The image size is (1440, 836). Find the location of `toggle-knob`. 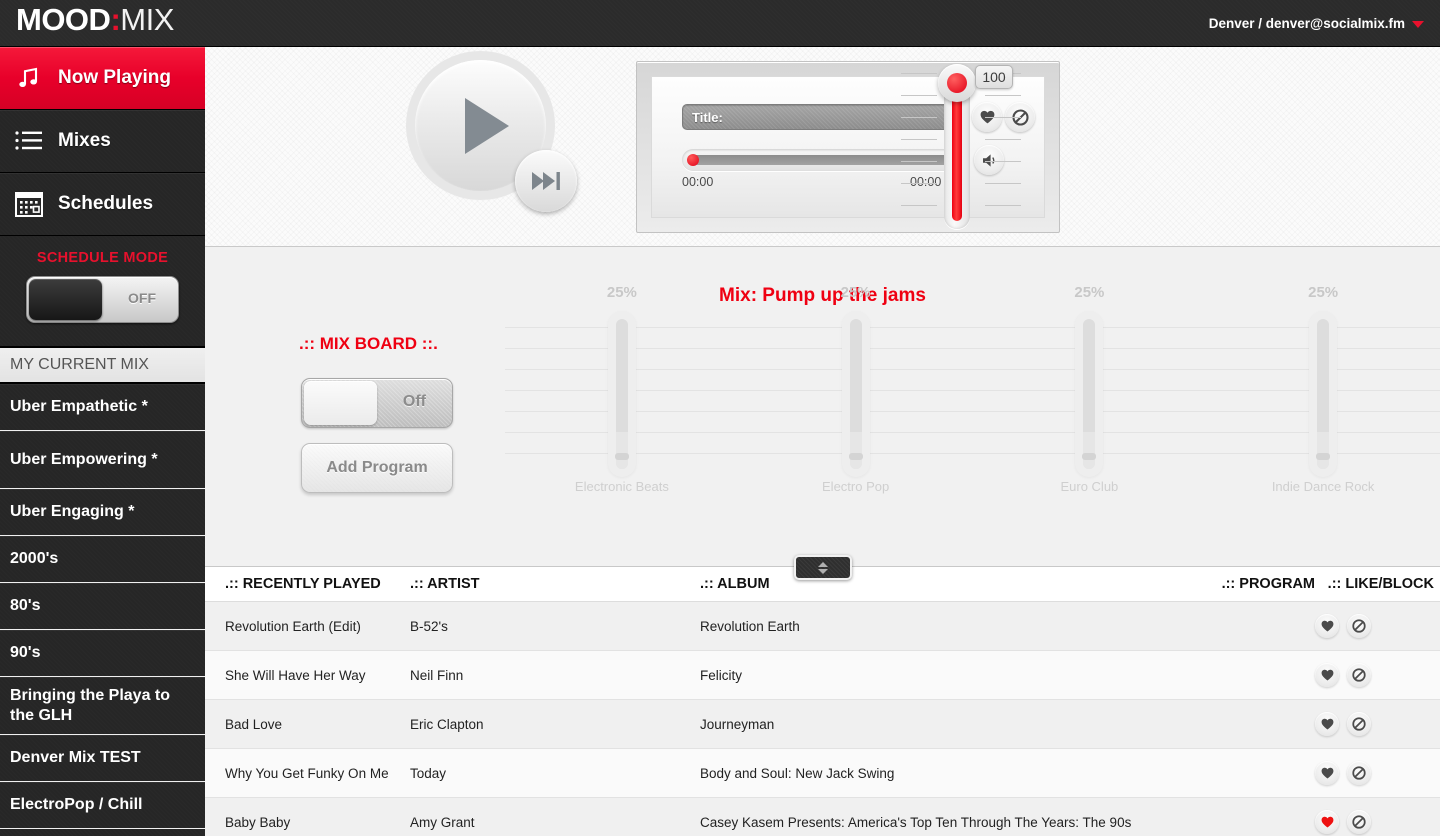

toggle-knob is located at coordinates (340, 403).